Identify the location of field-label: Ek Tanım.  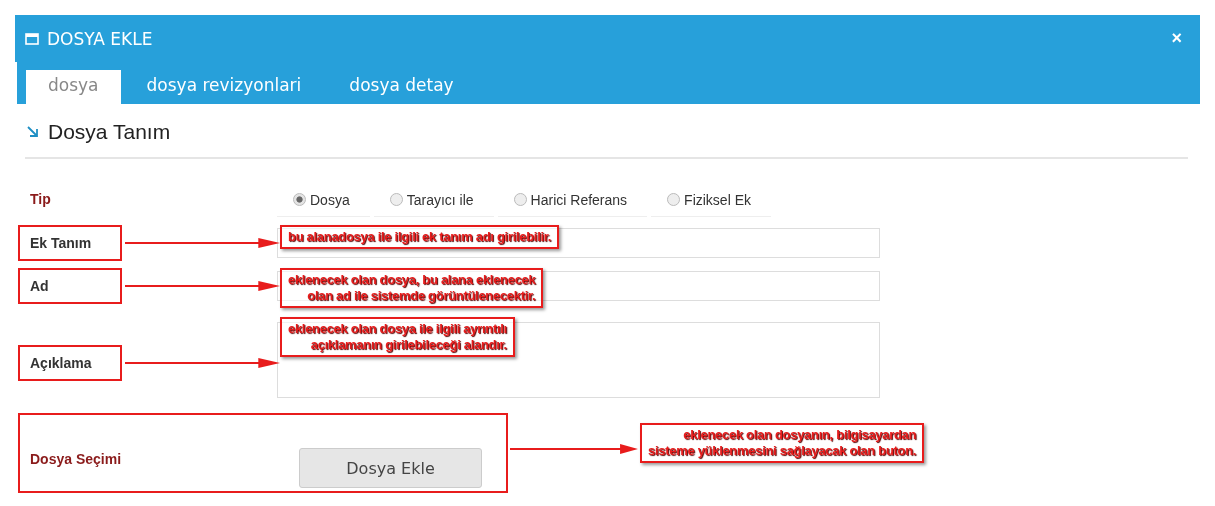
(70, 242).